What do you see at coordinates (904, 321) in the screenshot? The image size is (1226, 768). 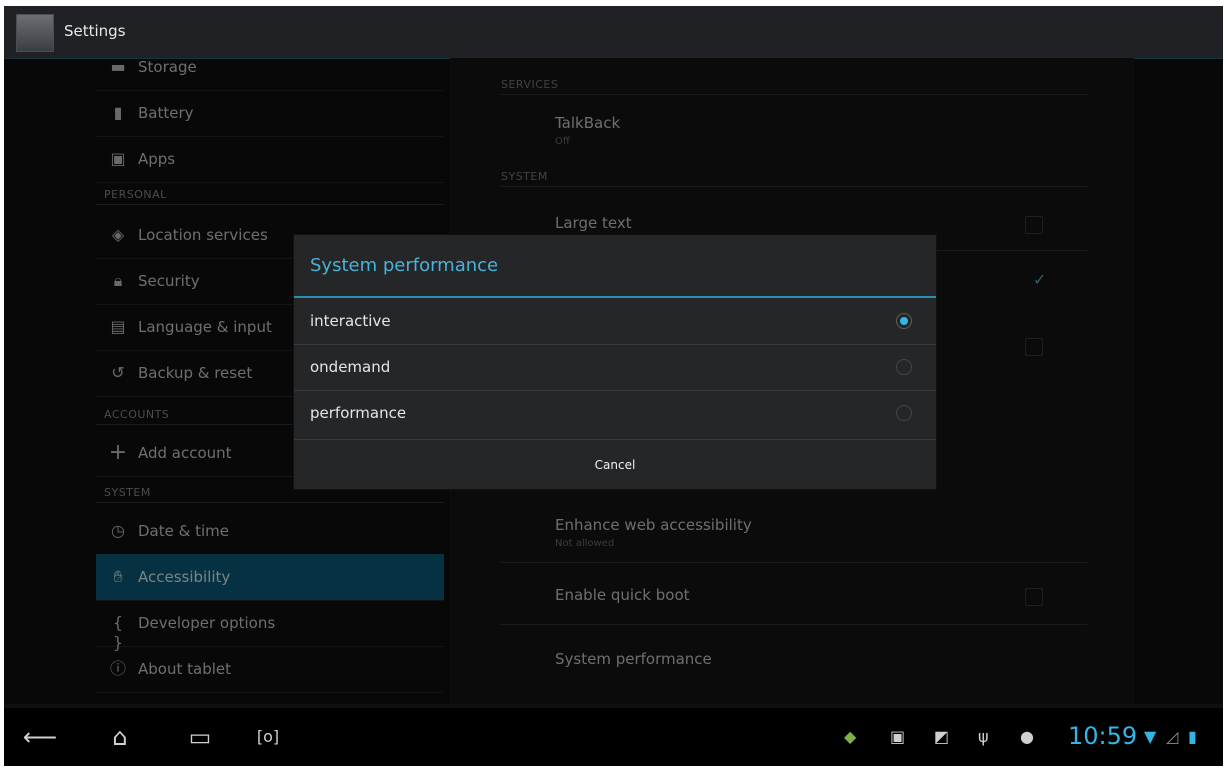 I see `radio-selected-icon` at bounding box center [904, 321].